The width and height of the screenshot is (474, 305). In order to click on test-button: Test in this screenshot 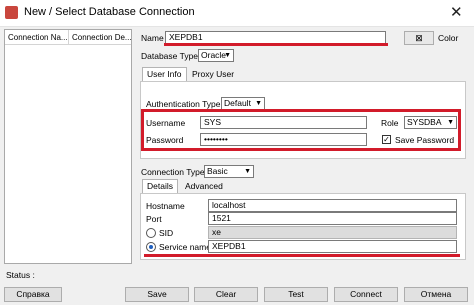, I will do `click(296, 294)`.